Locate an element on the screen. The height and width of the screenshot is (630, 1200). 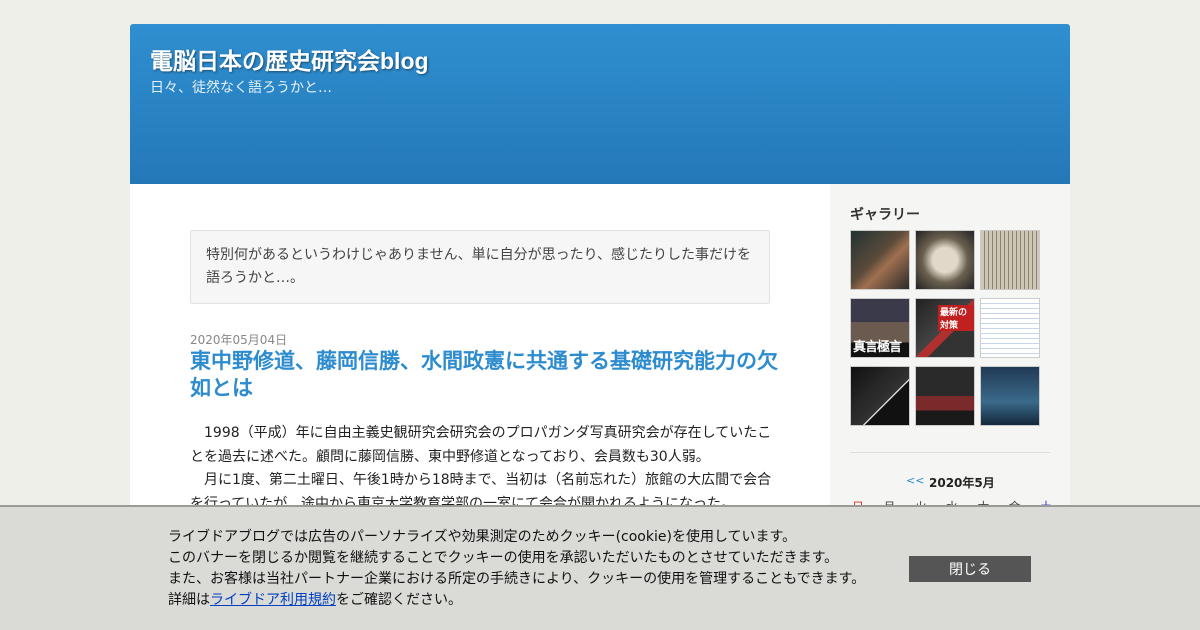
gallery-thumbnail: 真言極言 is located at coordinates (880, 328).